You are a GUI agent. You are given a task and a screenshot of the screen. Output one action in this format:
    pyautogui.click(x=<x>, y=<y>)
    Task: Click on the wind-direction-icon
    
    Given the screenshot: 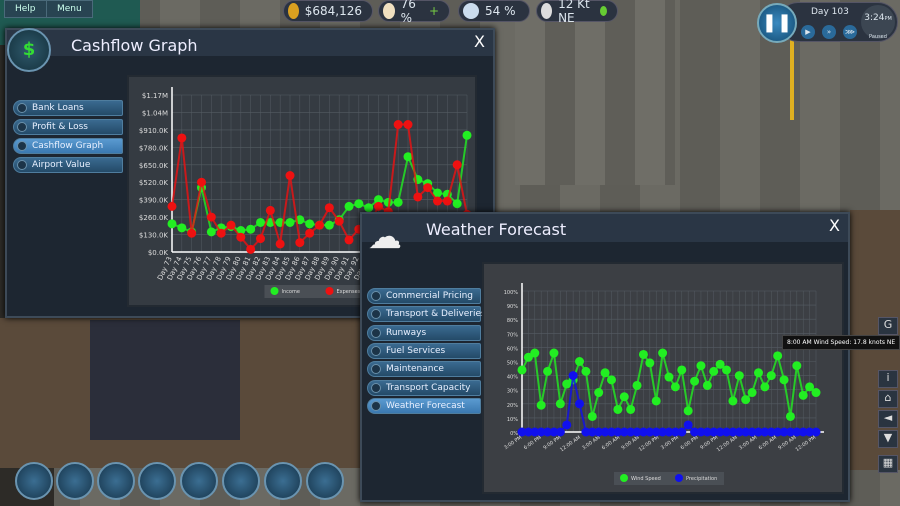 What is the action you would take?
    pyautogui.click(x=603, y=11)
    